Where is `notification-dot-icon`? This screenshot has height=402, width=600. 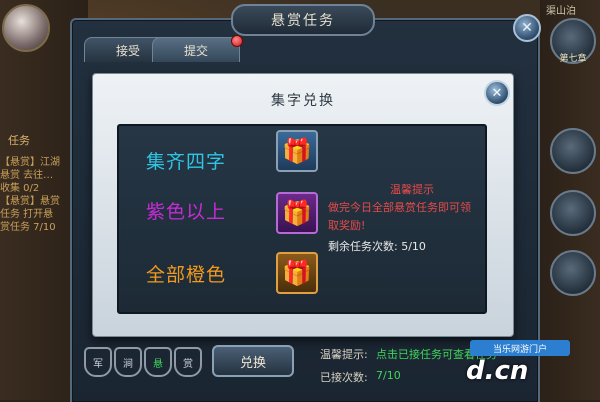 notification-dot-icon is located at coordinates (237, 41).